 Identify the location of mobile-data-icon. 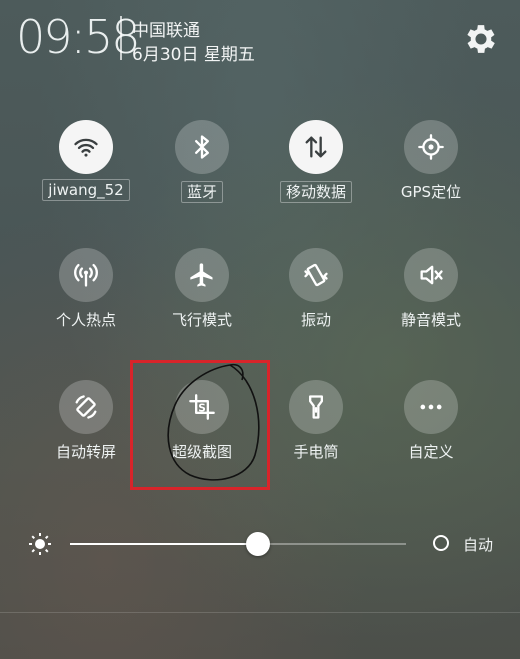
(316, 147).